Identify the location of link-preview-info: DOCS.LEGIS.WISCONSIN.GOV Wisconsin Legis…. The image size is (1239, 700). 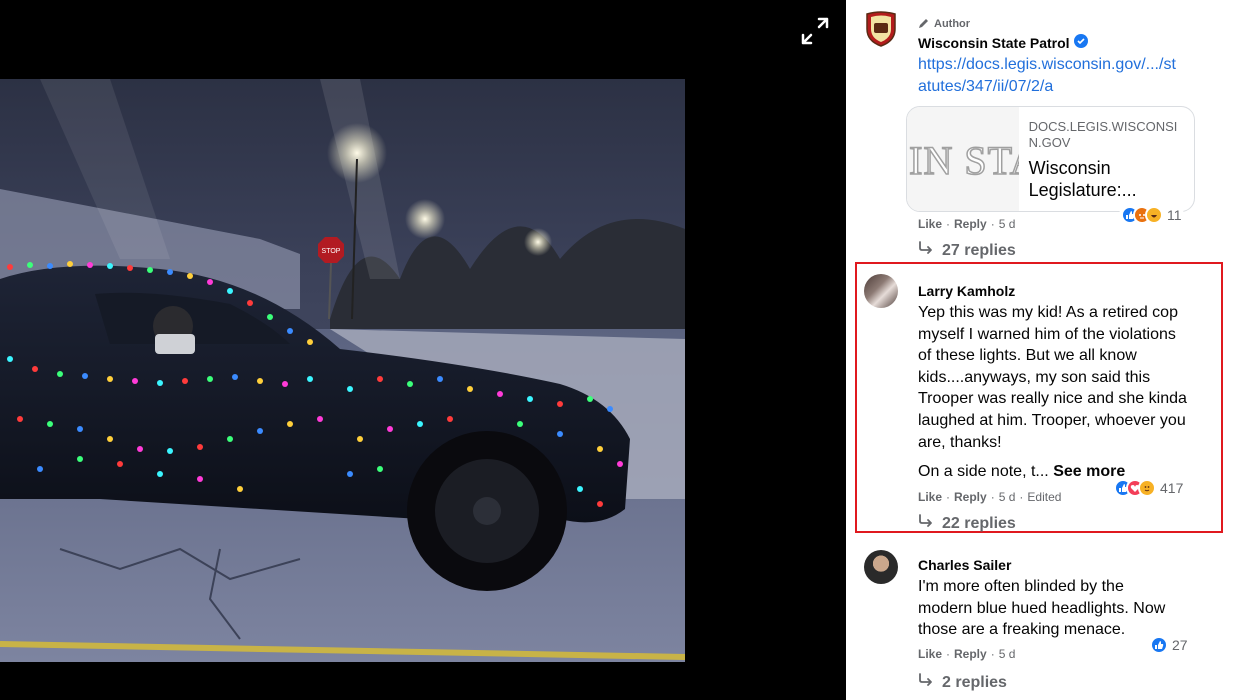
(1106, 159).